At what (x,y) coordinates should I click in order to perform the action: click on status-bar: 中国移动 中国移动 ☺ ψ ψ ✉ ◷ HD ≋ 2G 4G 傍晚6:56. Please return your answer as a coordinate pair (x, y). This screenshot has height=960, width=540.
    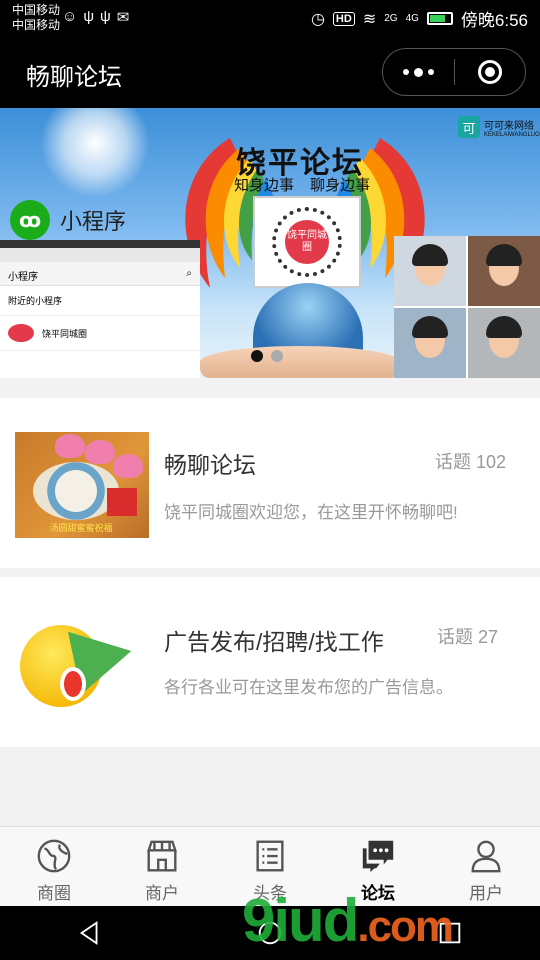
    Looking at the image, I should click on (270, 19).